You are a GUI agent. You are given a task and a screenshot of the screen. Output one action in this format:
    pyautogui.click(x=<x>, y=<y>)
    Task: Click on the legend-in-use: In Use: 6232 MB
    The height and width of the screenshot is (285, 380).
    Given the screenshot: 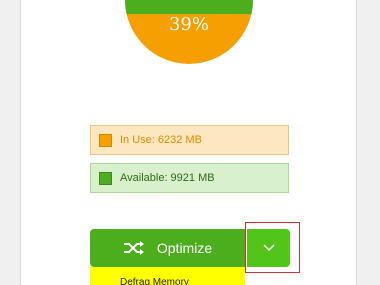 What is the action you would take?
    pyautogui.click(x=189, y=140)
    